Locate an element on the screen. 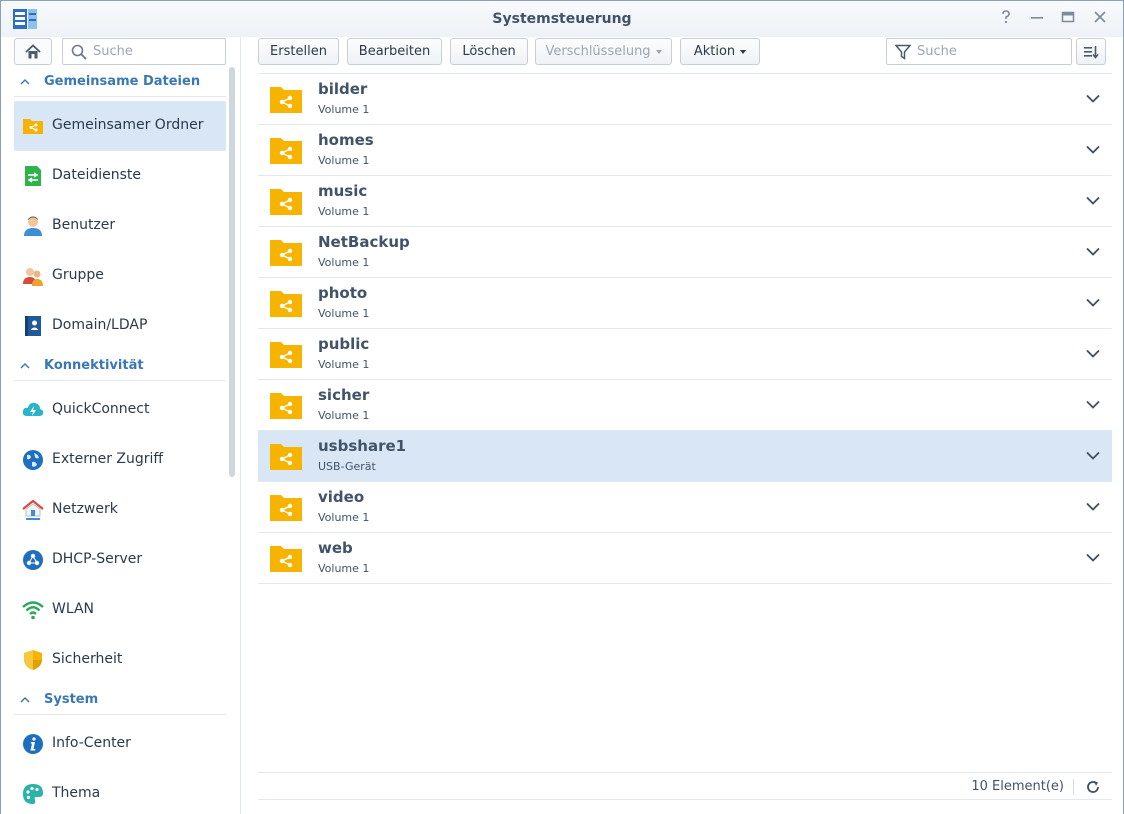 The image size is (1124, 814). folder-name: NetBackup is located at coordinates (364, 242).